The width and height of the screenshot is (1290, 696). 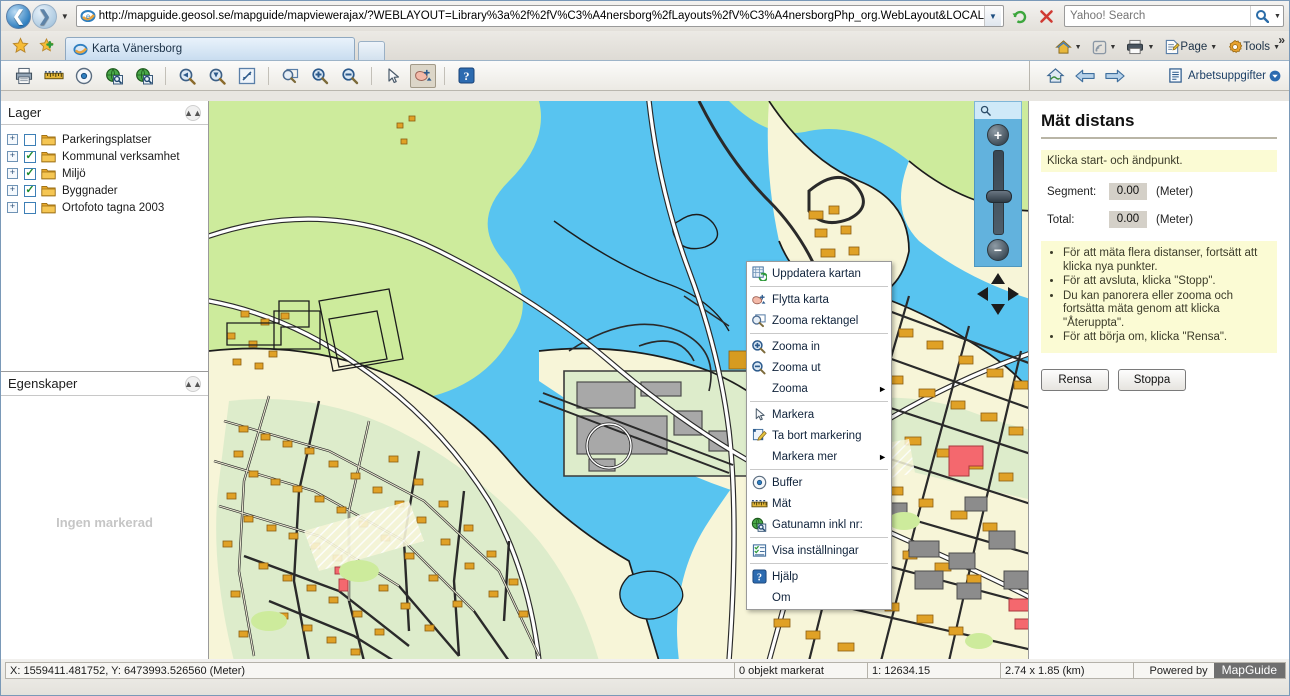 I want to click on zoom-next-tool, so click(x=217, y=76).